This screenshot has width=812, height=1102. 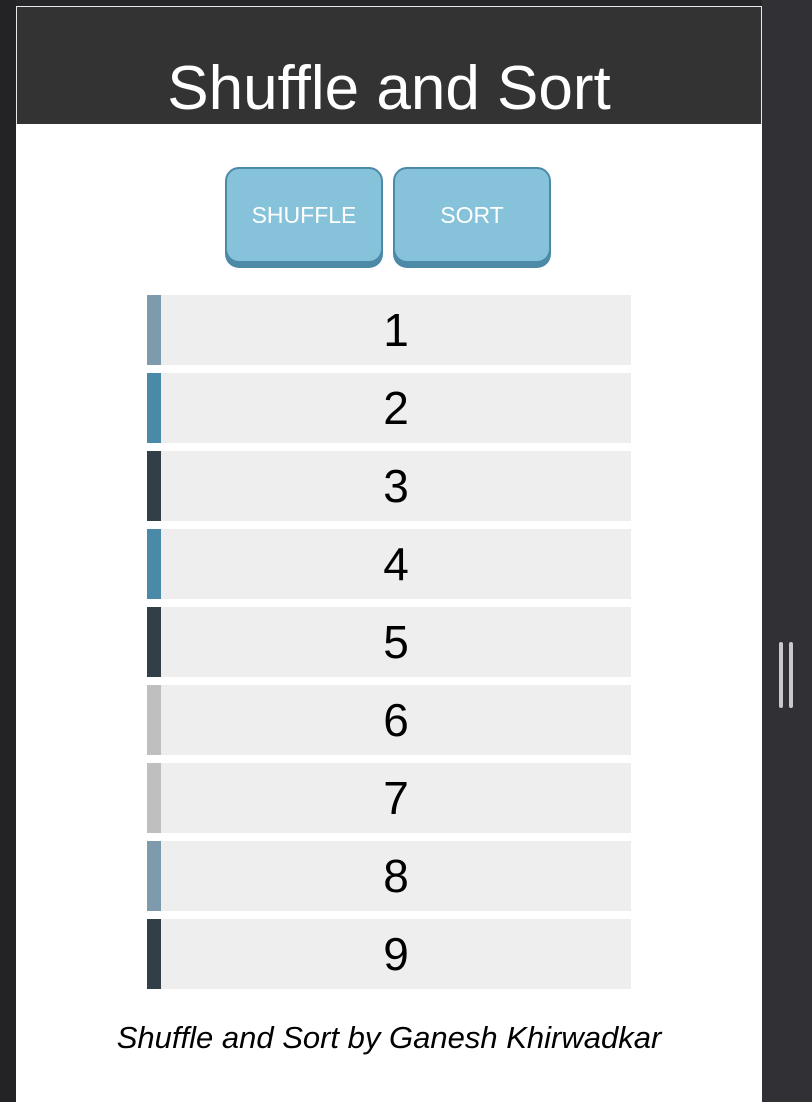 What do you see at coordinates (389, 1037) in the screenshot?
I see `footer-credit: Shuffle and Sort by Ganesh Khirwadkar` at bounding box center [389, 1037].